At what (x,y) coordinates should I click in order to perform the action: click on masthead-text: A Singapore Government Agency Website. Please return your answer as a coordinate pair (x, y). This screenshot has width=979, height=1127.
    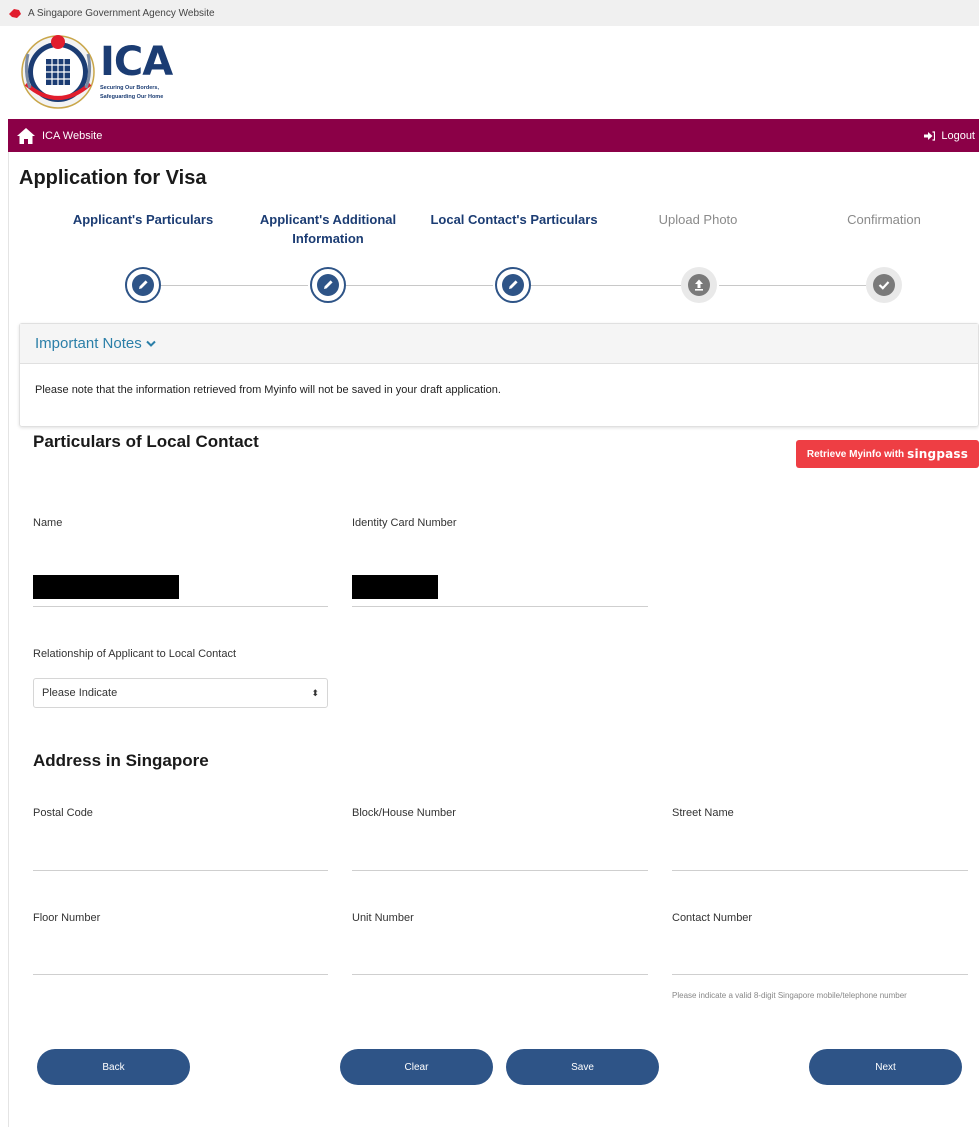
    Looking at the image, I should click on (121, 13).